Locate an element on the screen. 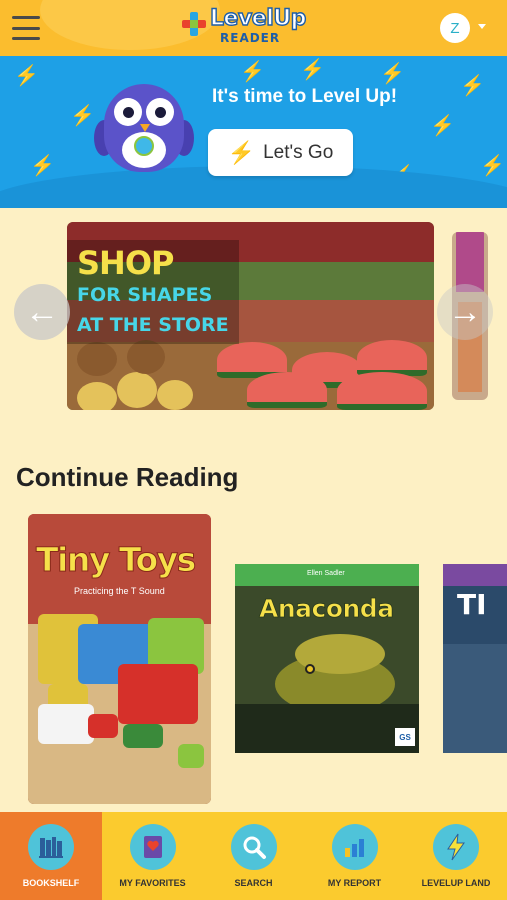 This screenshot has height=900, width=507. nav-item-search: SEARCH is located at coordinates (253, 856).